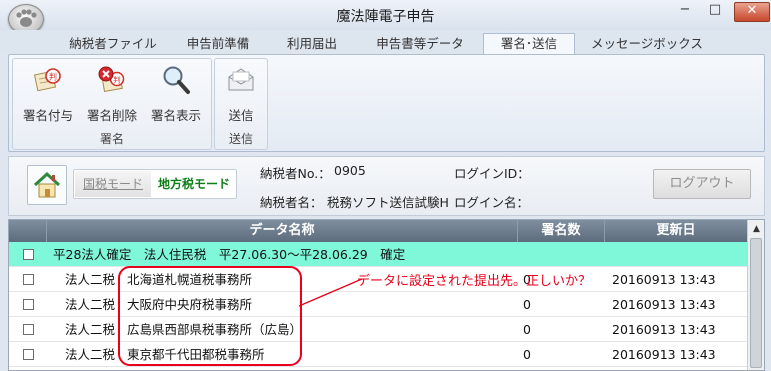 This screenshot has width=771, height=371. Describe the element at coordinates (676, 231) in the screenshot. I see `header-updated-date: 更新日` at that location.